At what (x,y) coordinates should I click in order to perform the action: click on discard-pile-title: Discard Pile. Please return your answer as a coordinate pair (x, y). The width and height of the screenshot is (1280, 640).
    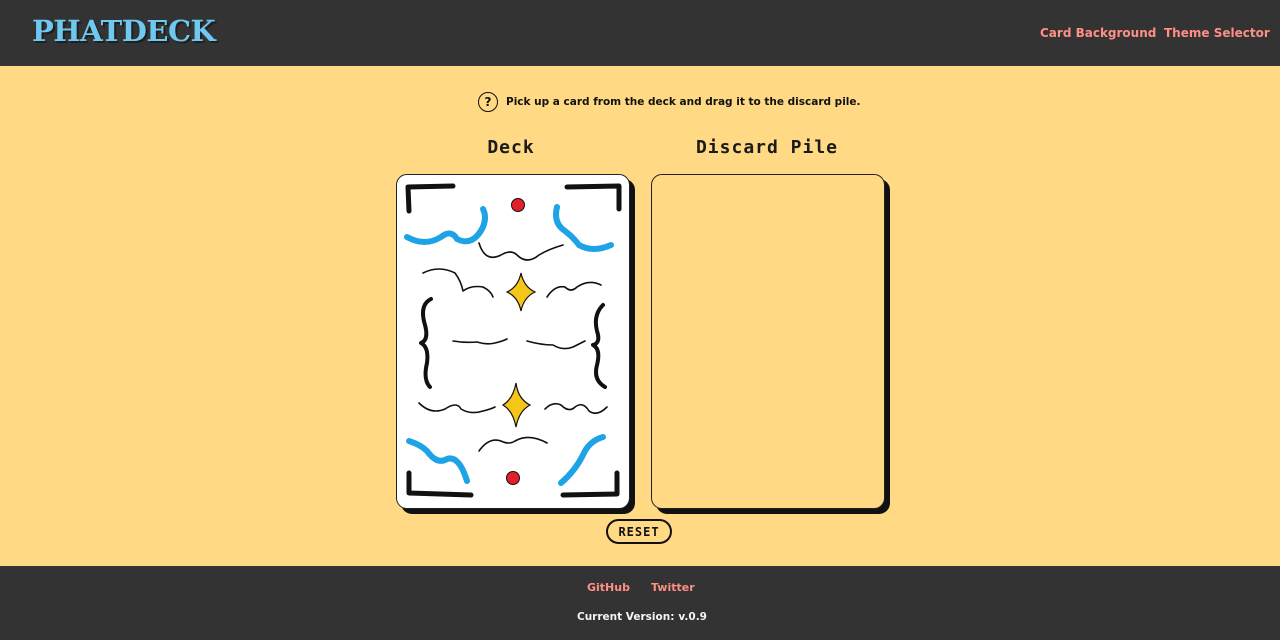
    Looking at the image, I should click on (767, 147).